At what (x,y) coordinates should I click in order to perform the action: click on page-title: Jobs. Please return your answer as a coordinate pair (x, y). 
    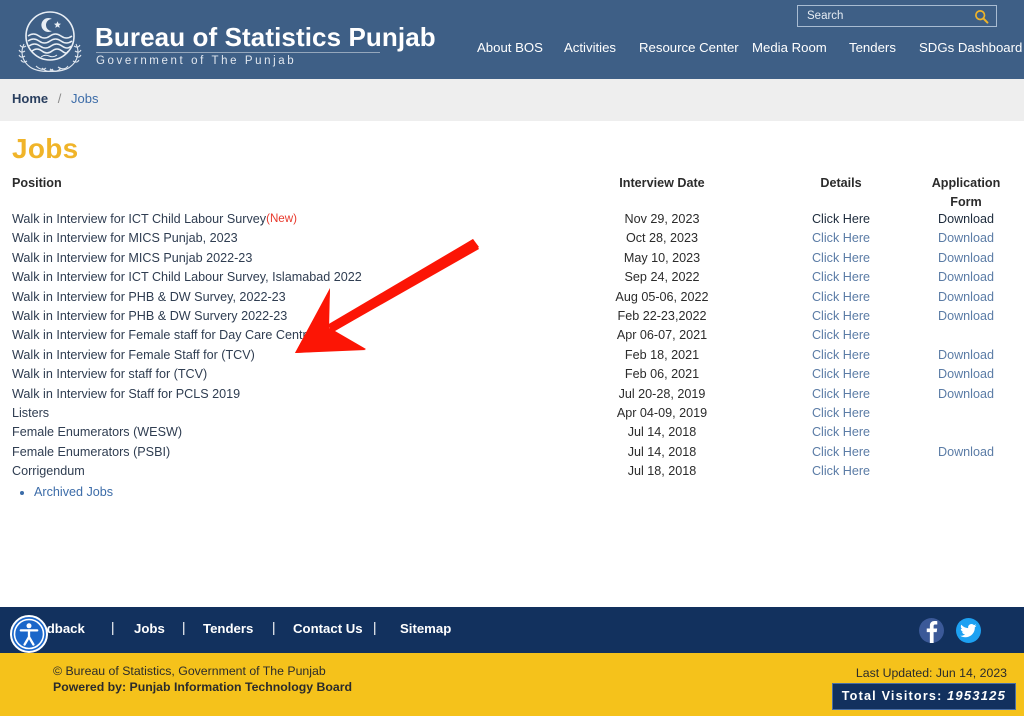
    Looking at the image, I should click on (45, 148).